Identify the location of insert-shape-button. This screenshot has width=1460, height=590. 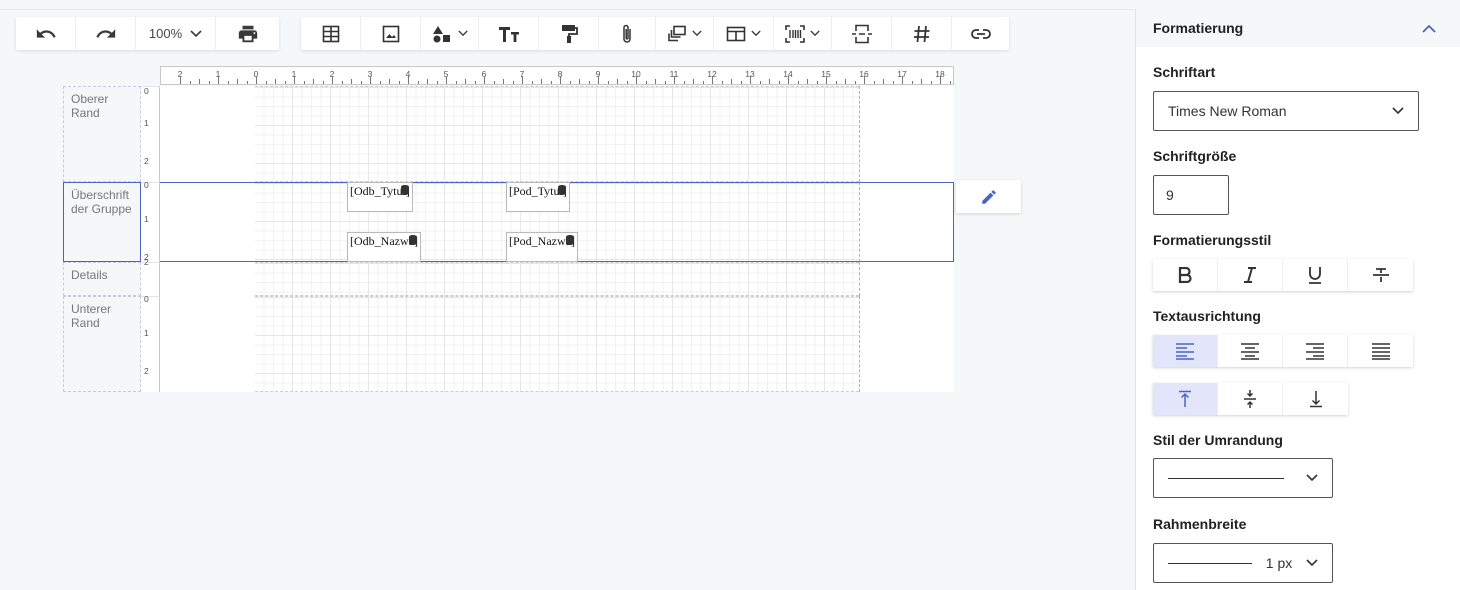
(450, 33).